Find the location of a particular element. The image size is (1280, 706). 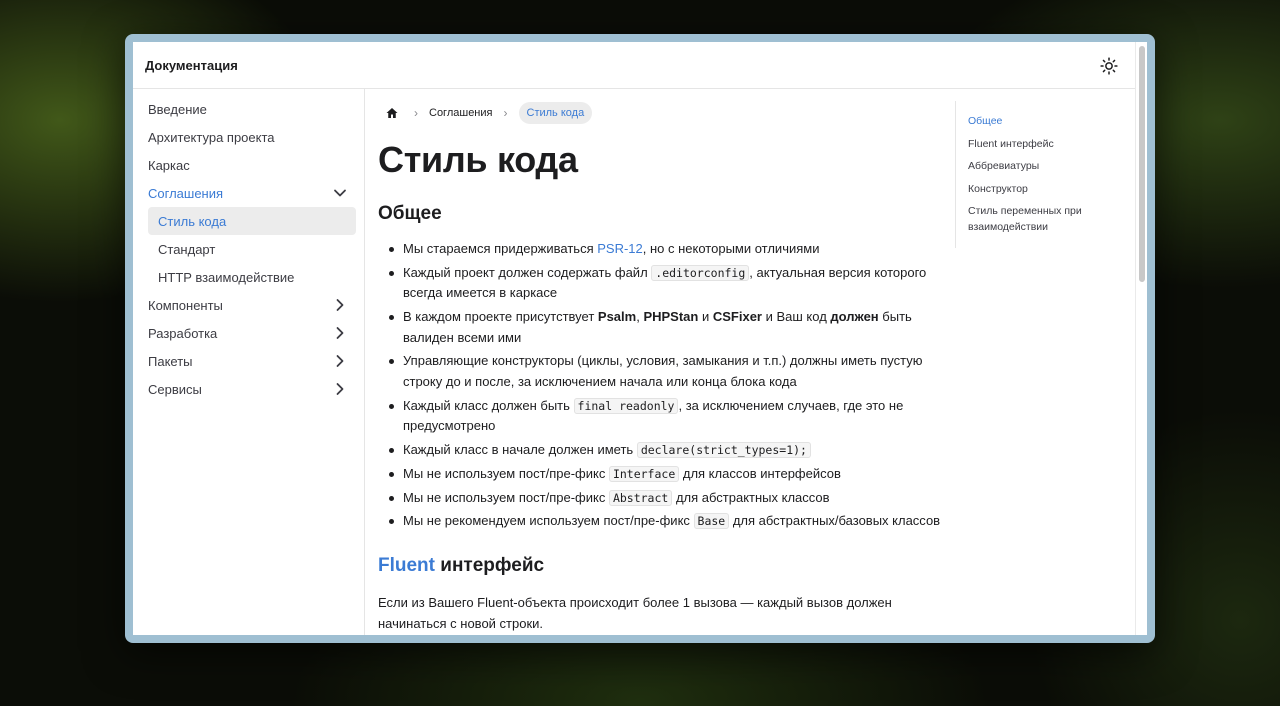

breadcrumb-home is located at coordinates (392, 113).